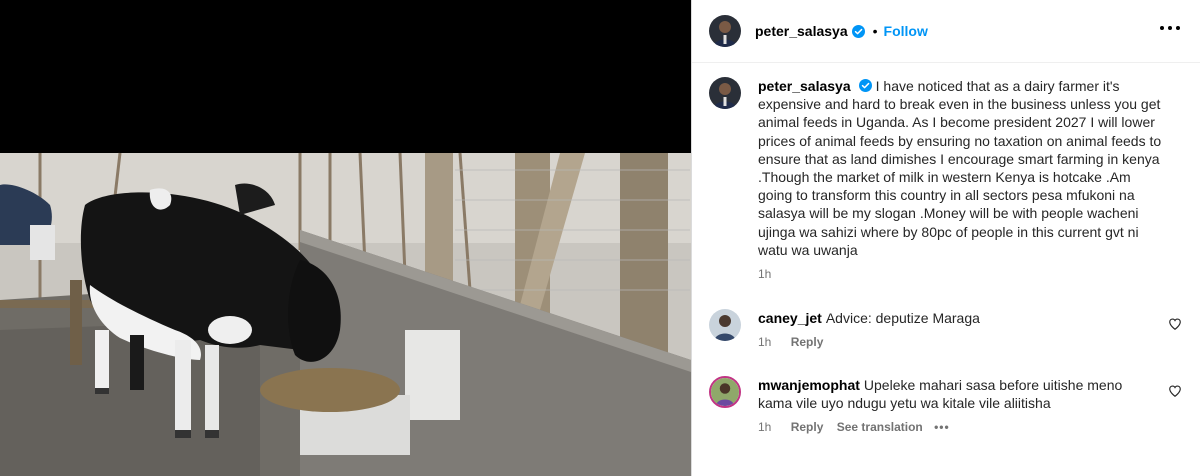 The width and height of the screenshot is (1200, 476). What do you see at coordinates (801, 31) in the screenshot?
I see `author-username: peter_salasya` at bounding box center [801, 31].